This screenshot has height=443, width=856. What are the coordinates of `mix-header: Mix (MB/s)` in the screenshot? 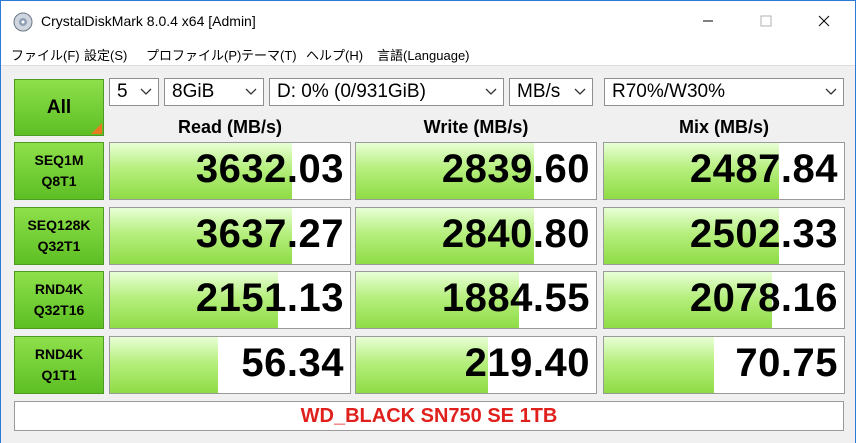 It's located at (724, 127).